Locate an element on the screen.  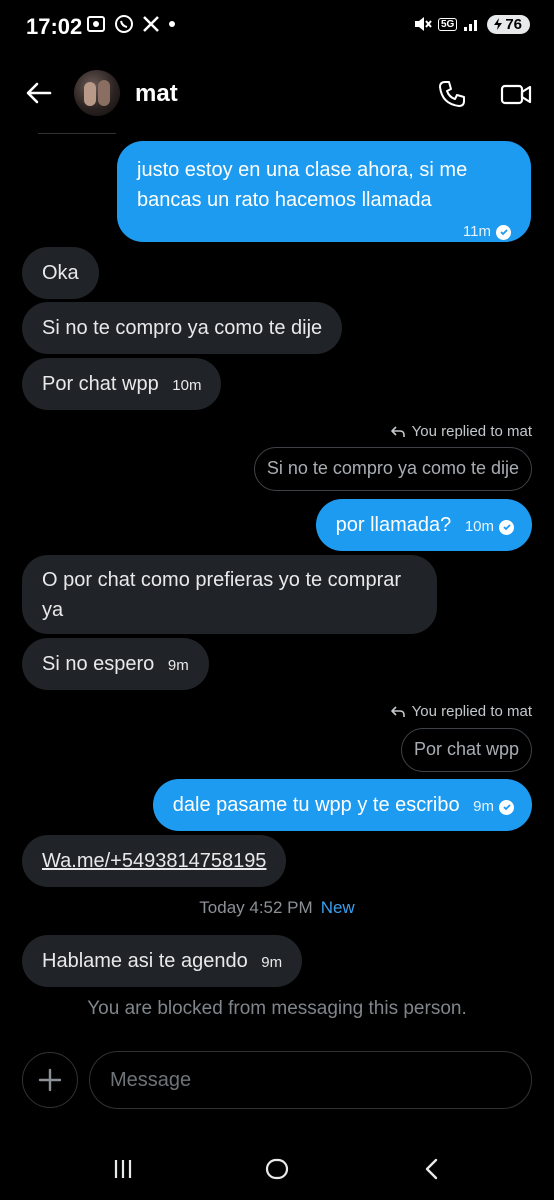
received-message: Por chat wpp 10m is located at coordinates (122, 384).